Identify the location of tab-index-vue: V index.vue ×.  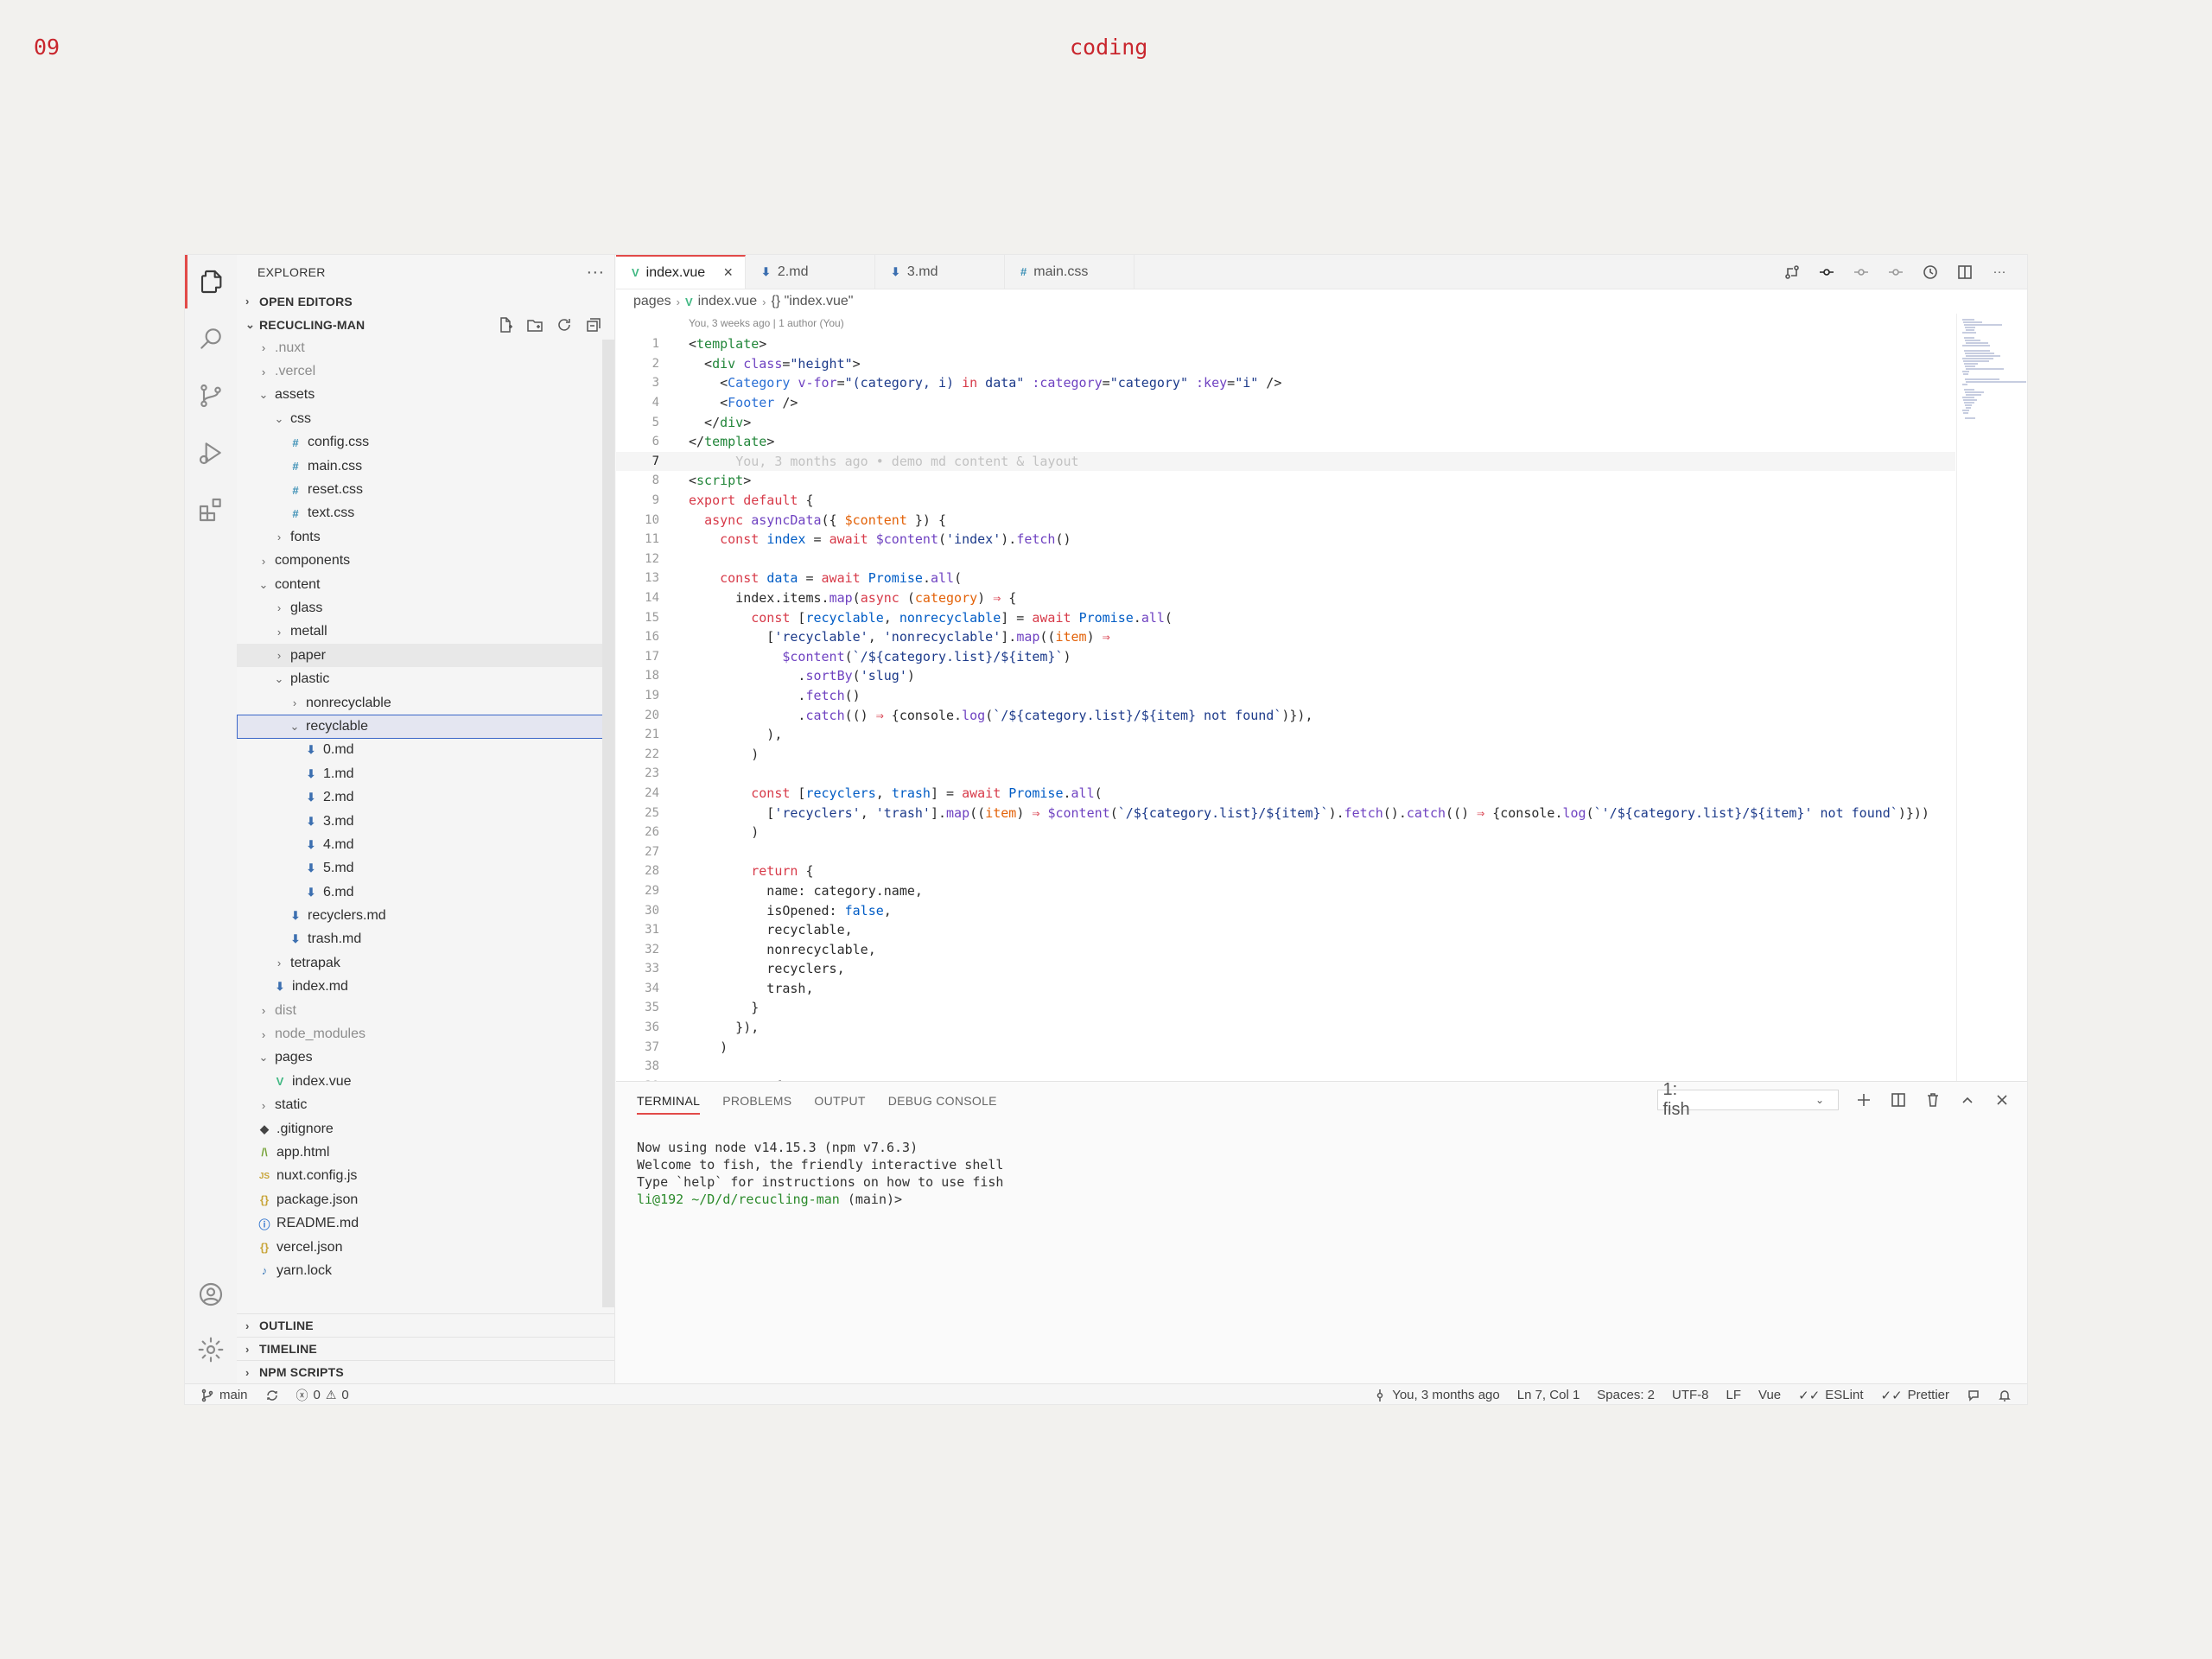
(681, 272).